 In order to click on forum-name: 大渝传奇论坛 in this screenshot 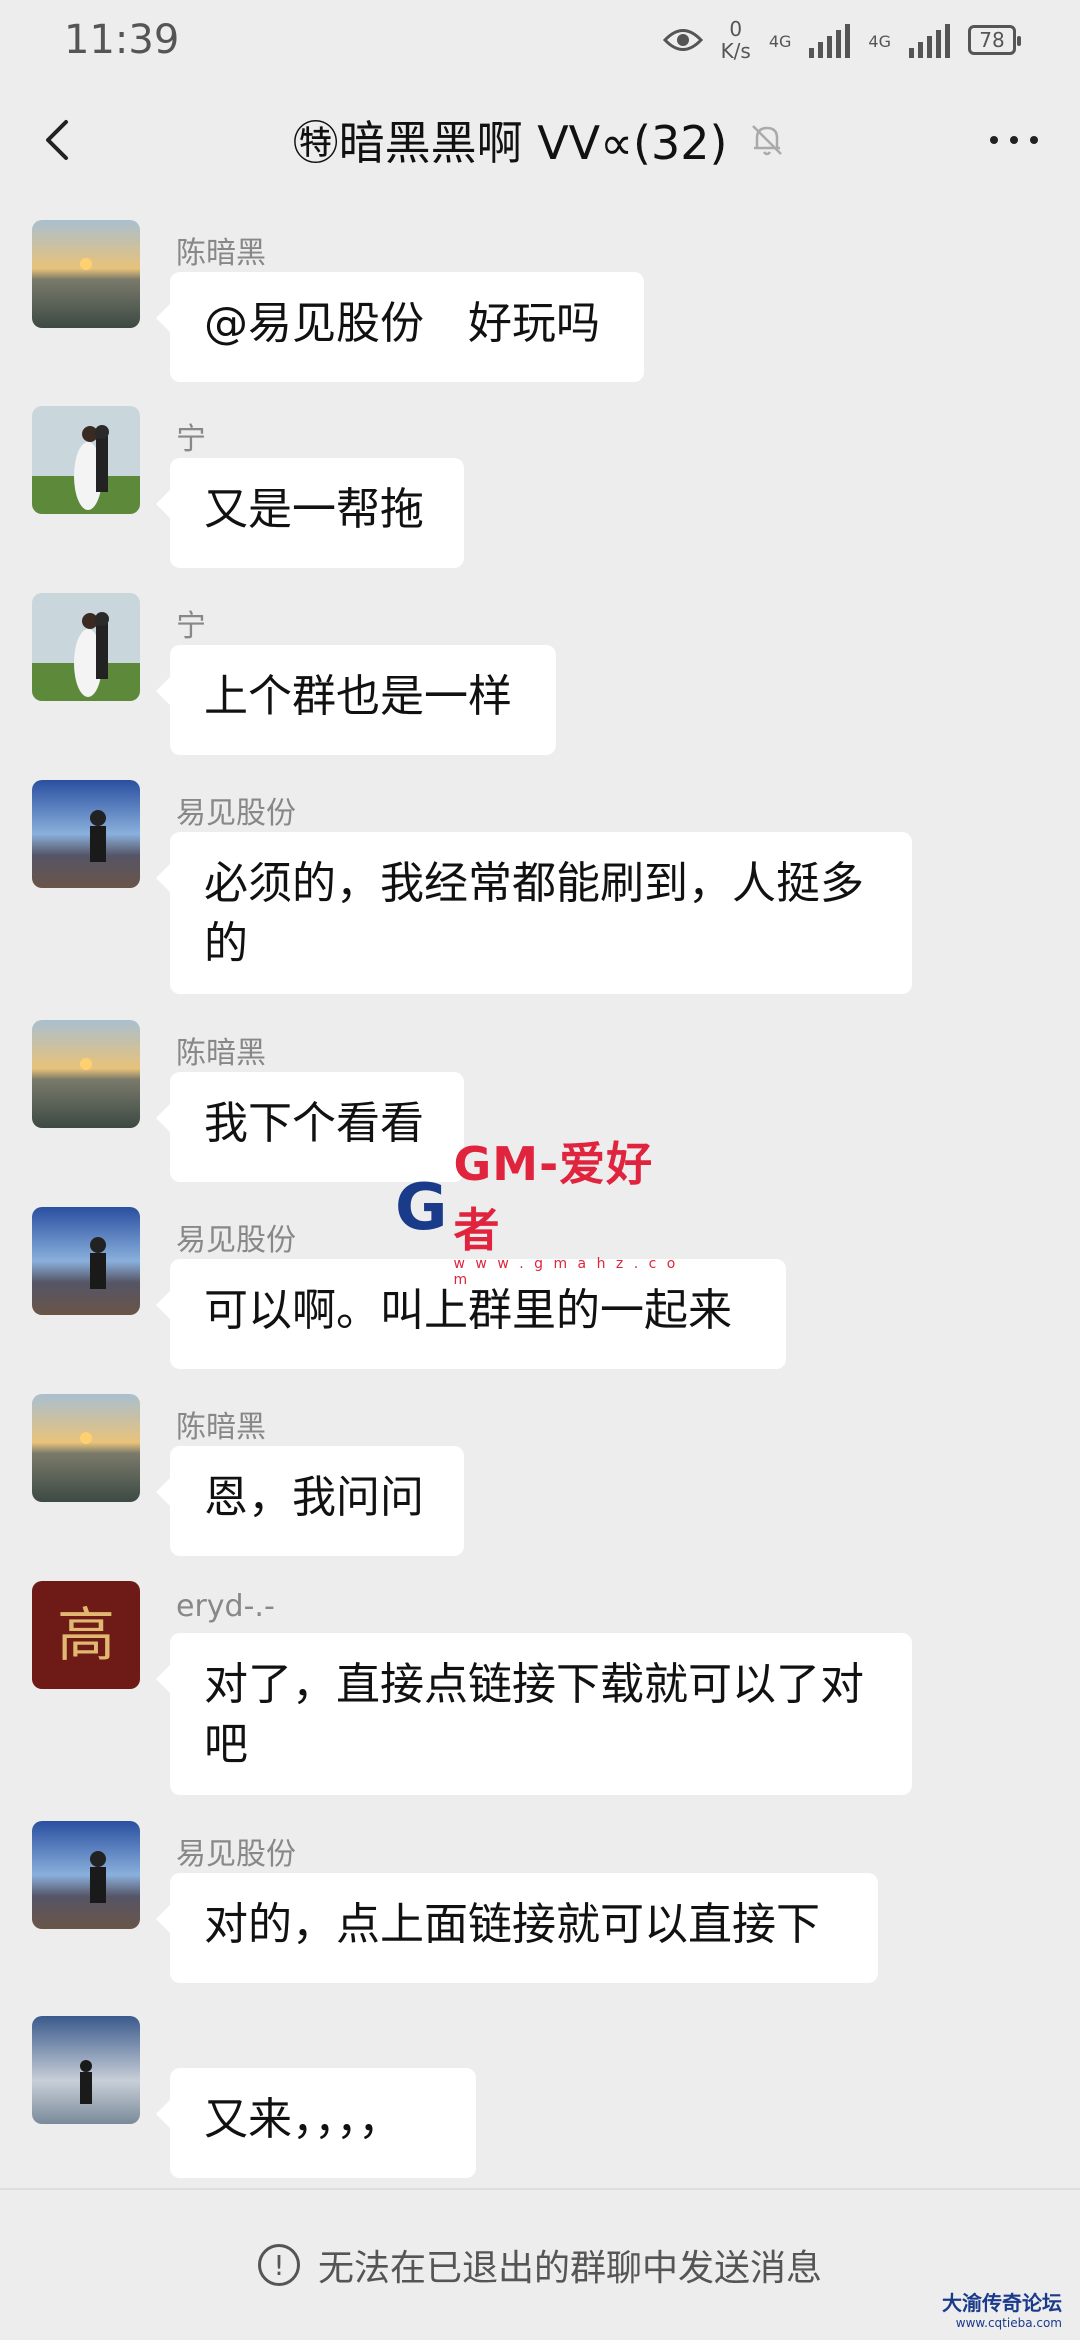, I will do `click(1002, 2303)`.